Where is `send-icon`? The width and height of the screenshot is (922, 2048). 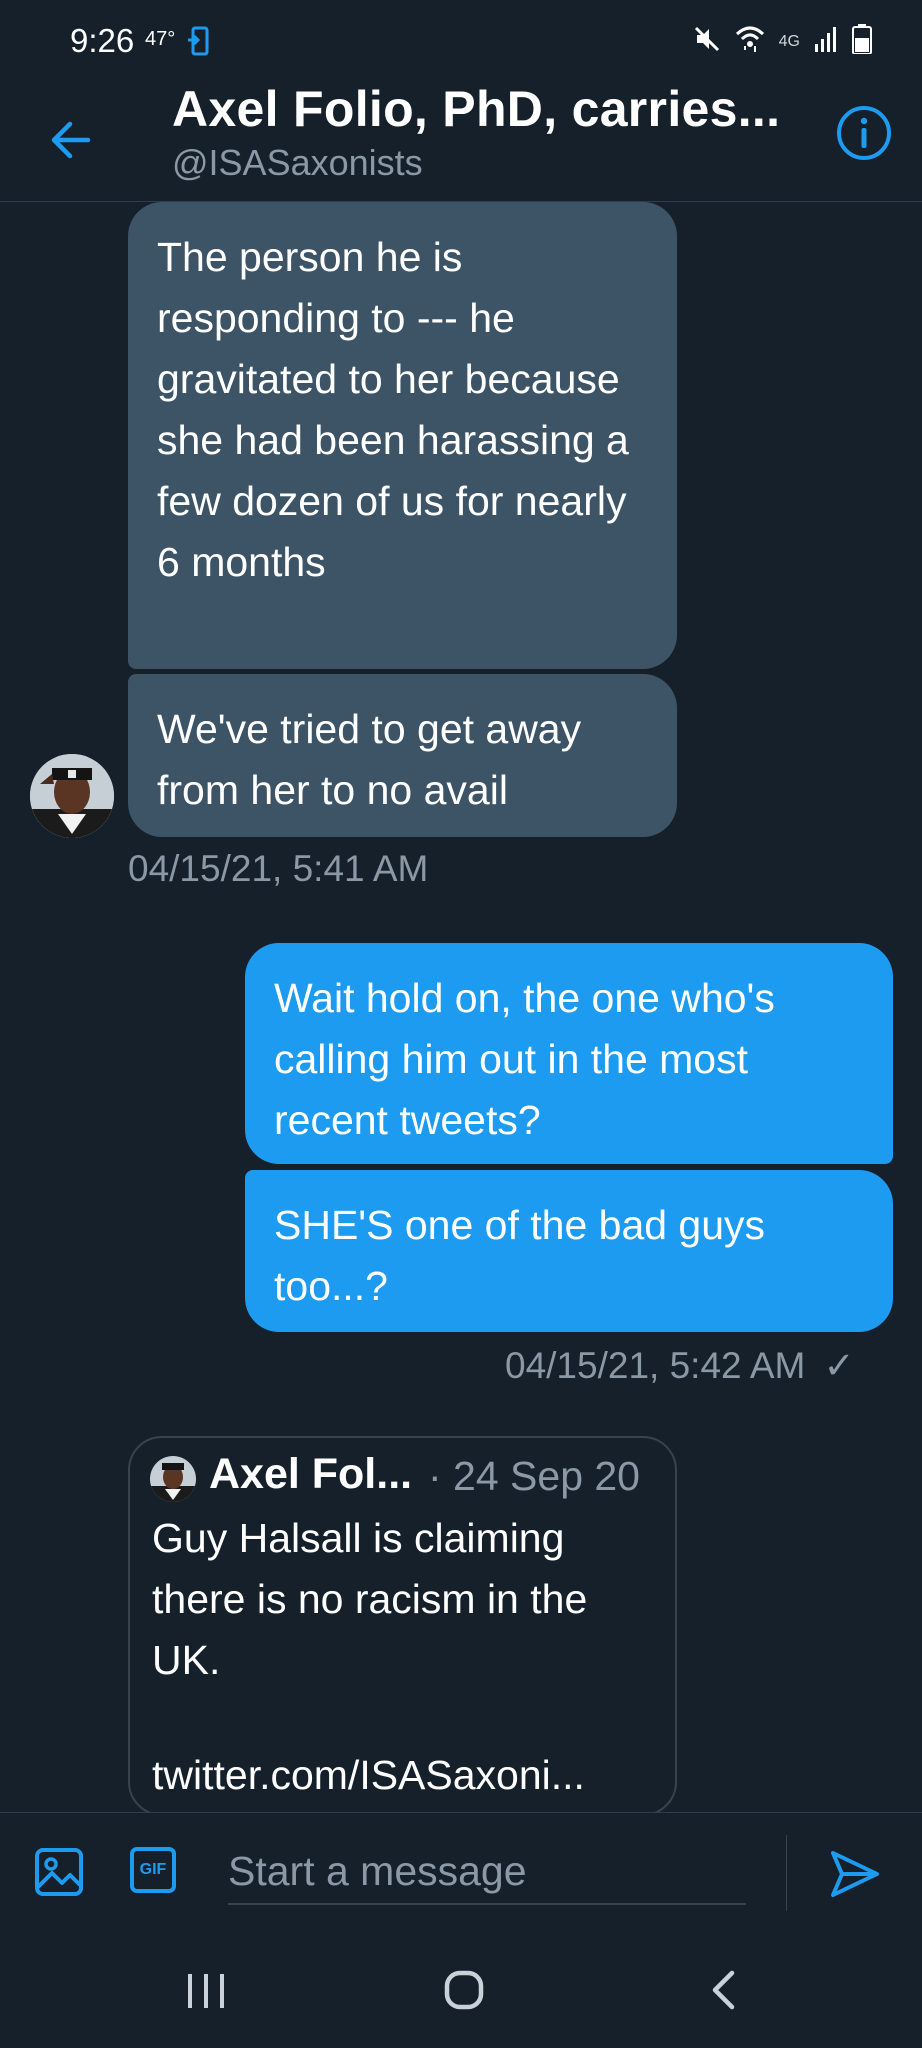 send-icon is located at coordinates (855, 1877).